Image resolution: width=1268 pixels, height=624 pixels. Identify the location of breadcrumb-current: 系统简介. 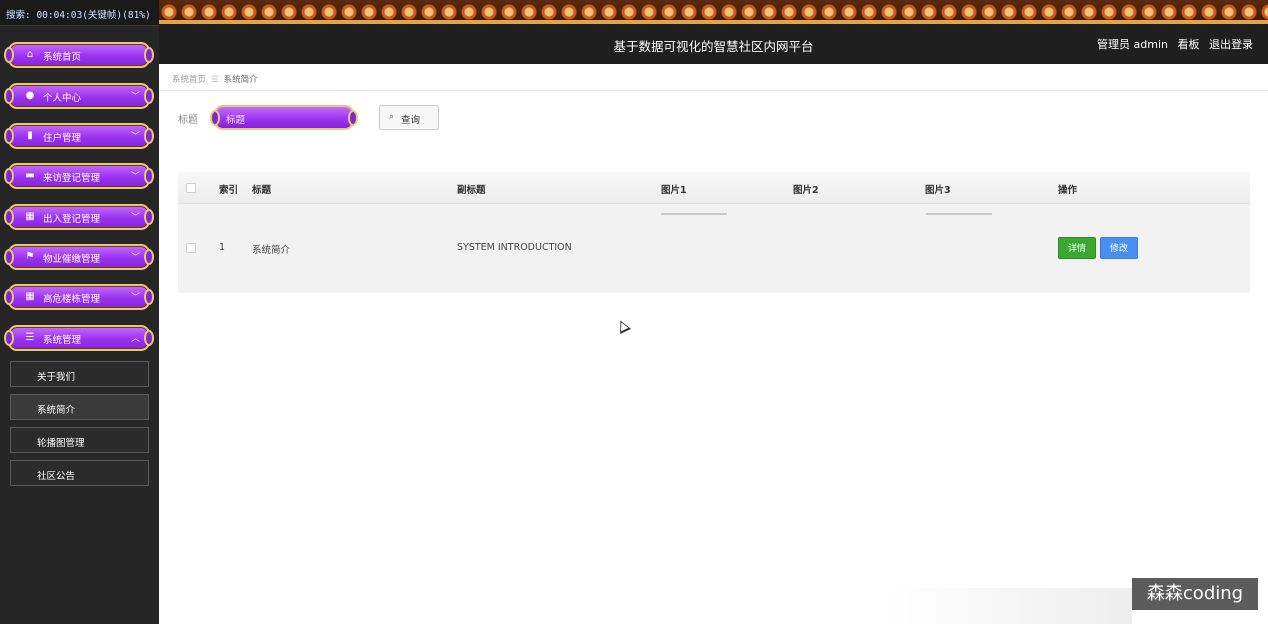
(240, 80).